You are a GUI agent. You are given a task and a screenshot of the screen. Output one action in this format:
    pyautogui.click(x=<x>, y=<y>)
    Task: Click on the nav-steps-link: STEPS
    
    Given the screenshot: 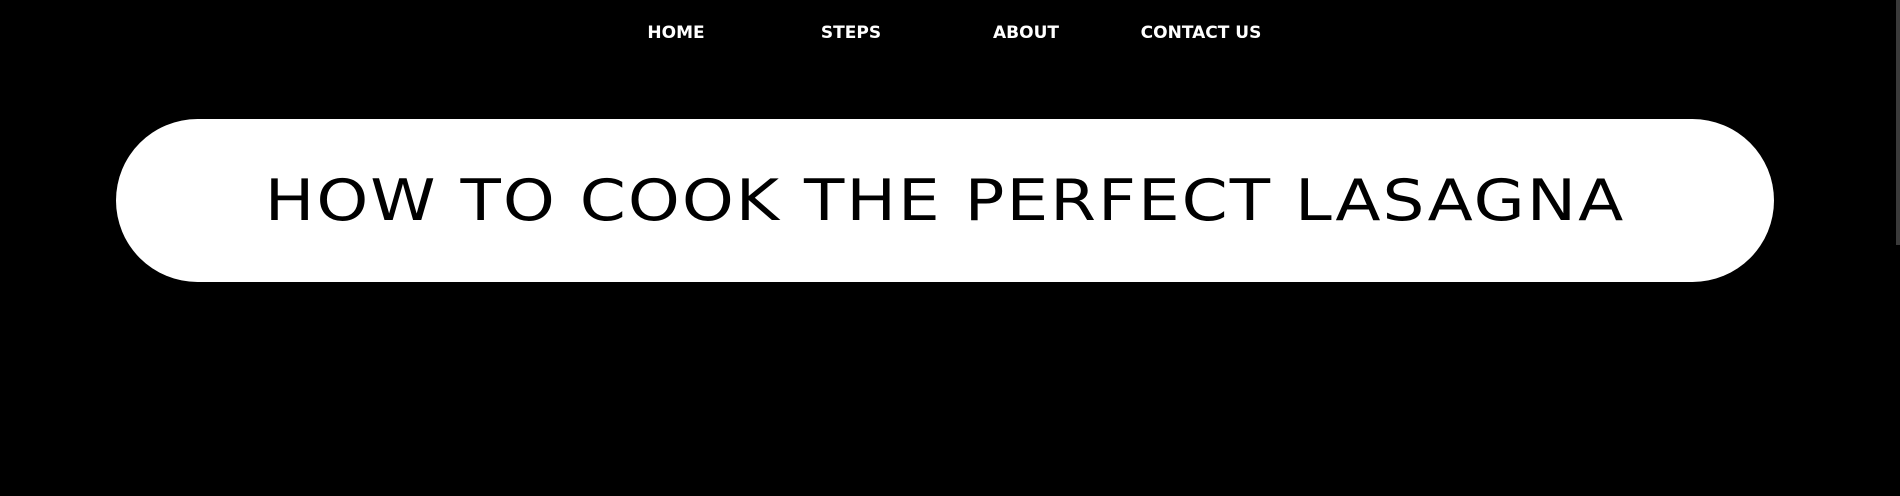 What is the action you would take?
    pyautogui.click(x=851, y=33)
    